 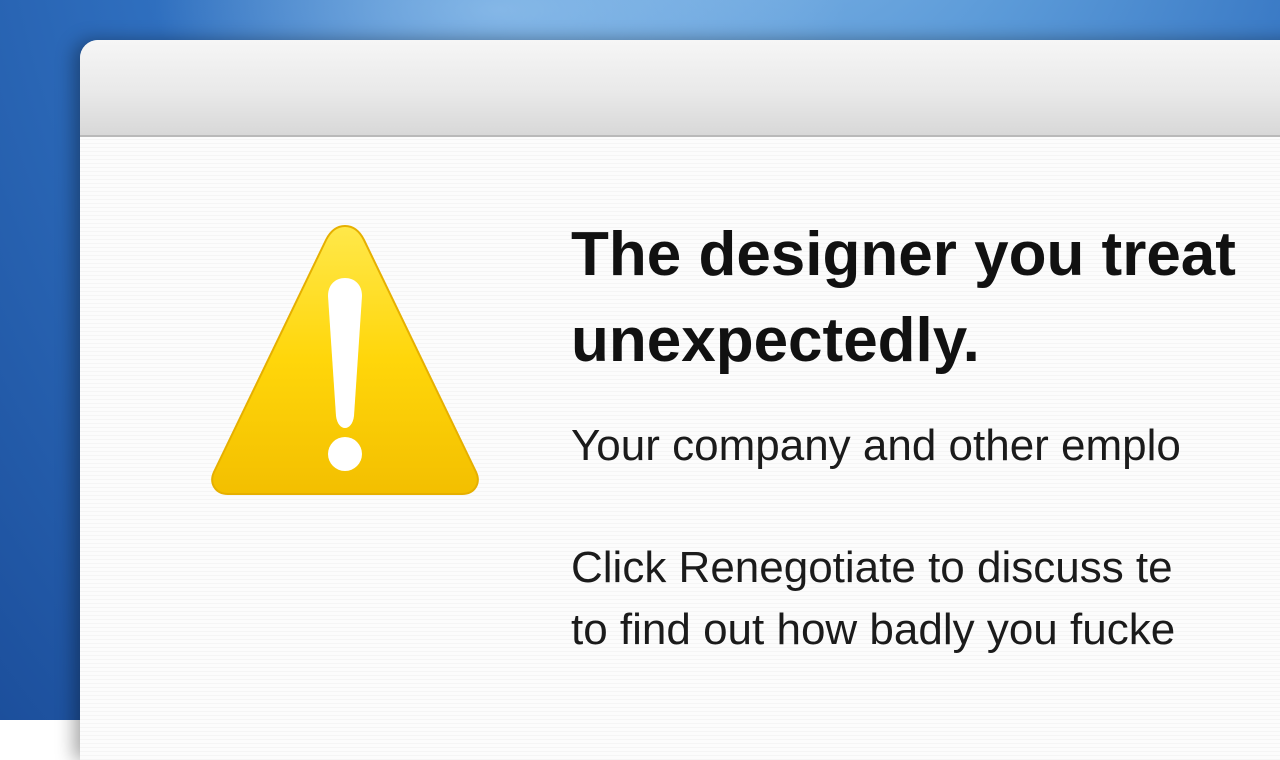 I want to click on warning-triangle-icon, so click(x=345, y=359).